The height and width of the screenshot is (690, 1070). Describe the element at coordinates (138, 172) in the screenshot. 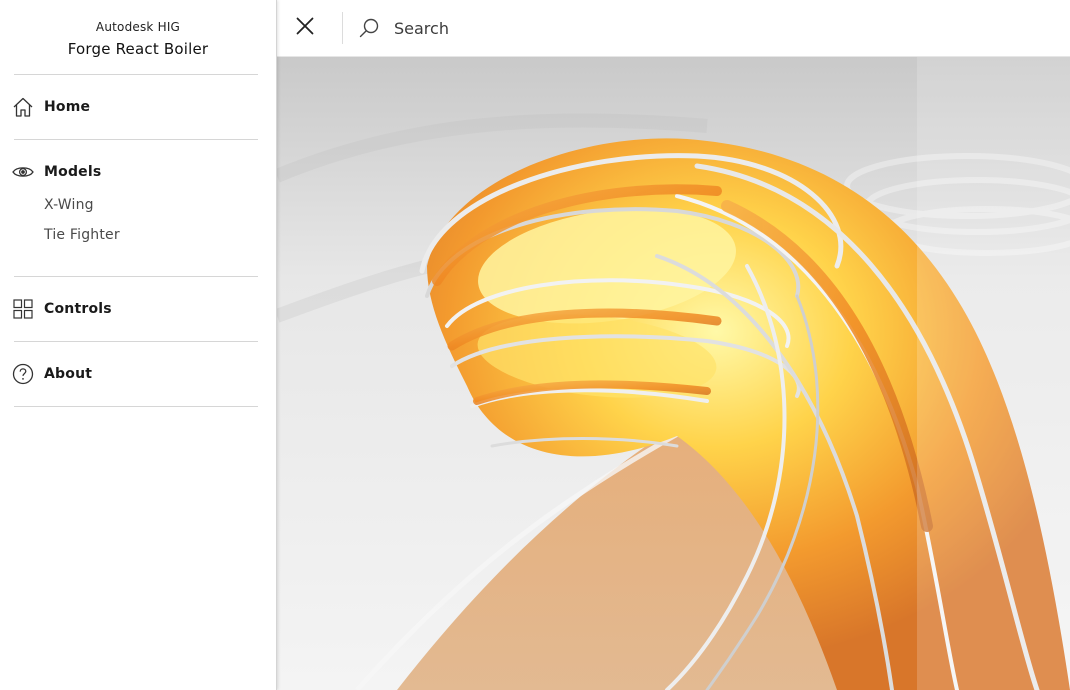

I see `sidebar-item-models: Models` at that location.